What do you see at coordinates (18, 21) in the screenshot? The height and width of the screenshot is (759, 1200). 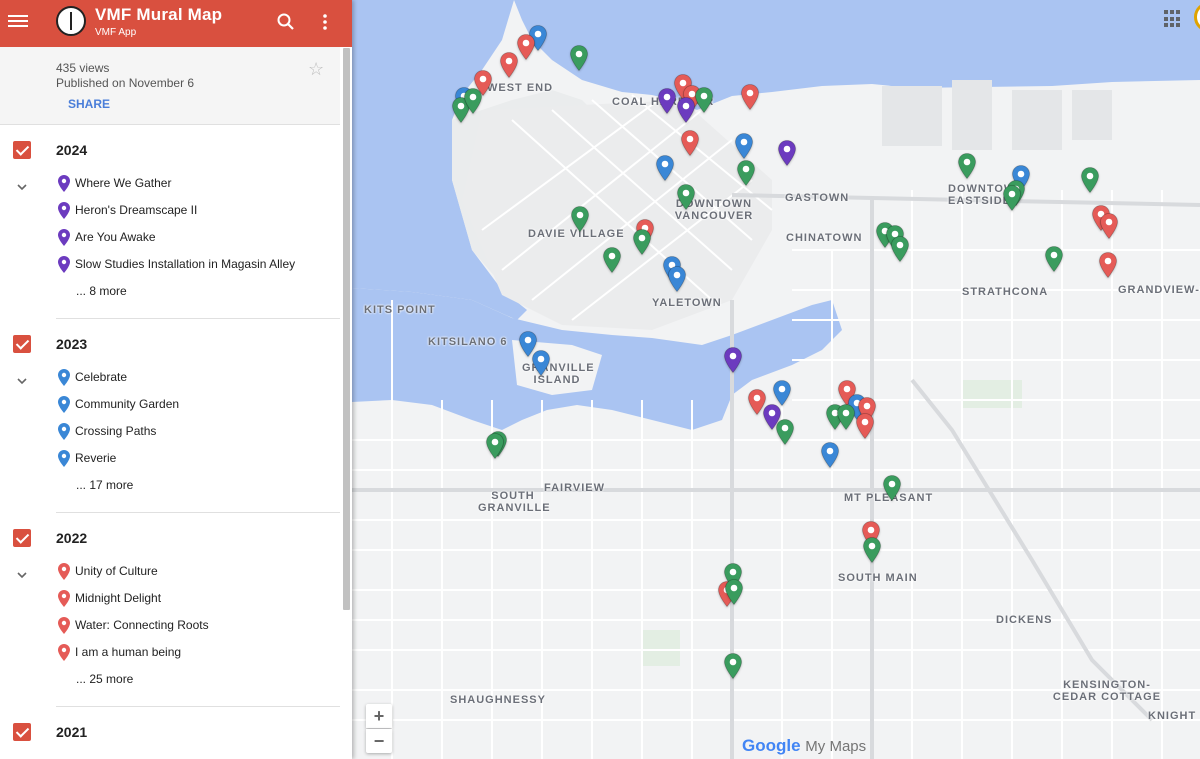 I see `menu-icon` at bounding box center [18, 21].